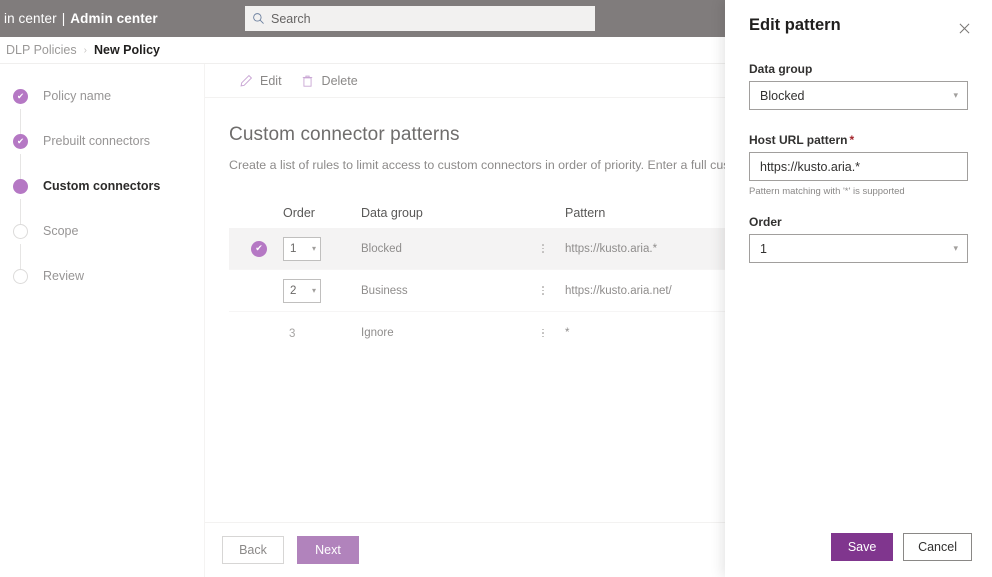  What do you see at coordinates (798, 140) in the screenshot?
I see `host-url-label-text: Host URL pattern` at bounding box center [798, 140].